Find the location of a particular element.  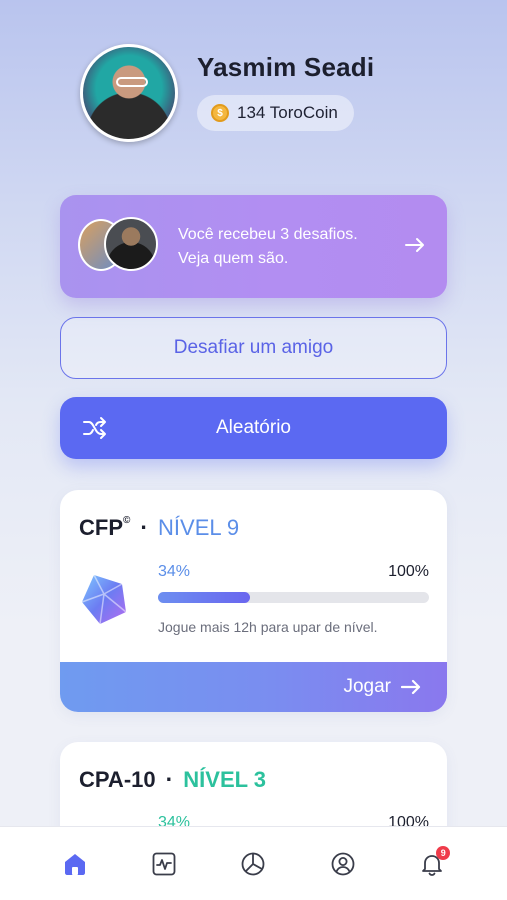

bottom-nav: 9 is located at coordinates (253, 863).